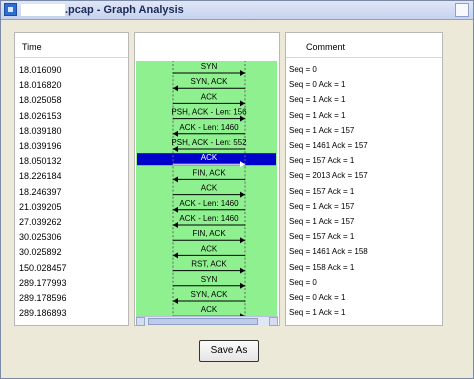 The width and height of the screenshot is (474, 379). Describe the element at coordinates (140, 321) in the screenshot. I see `scroll-left-icon` at that location.